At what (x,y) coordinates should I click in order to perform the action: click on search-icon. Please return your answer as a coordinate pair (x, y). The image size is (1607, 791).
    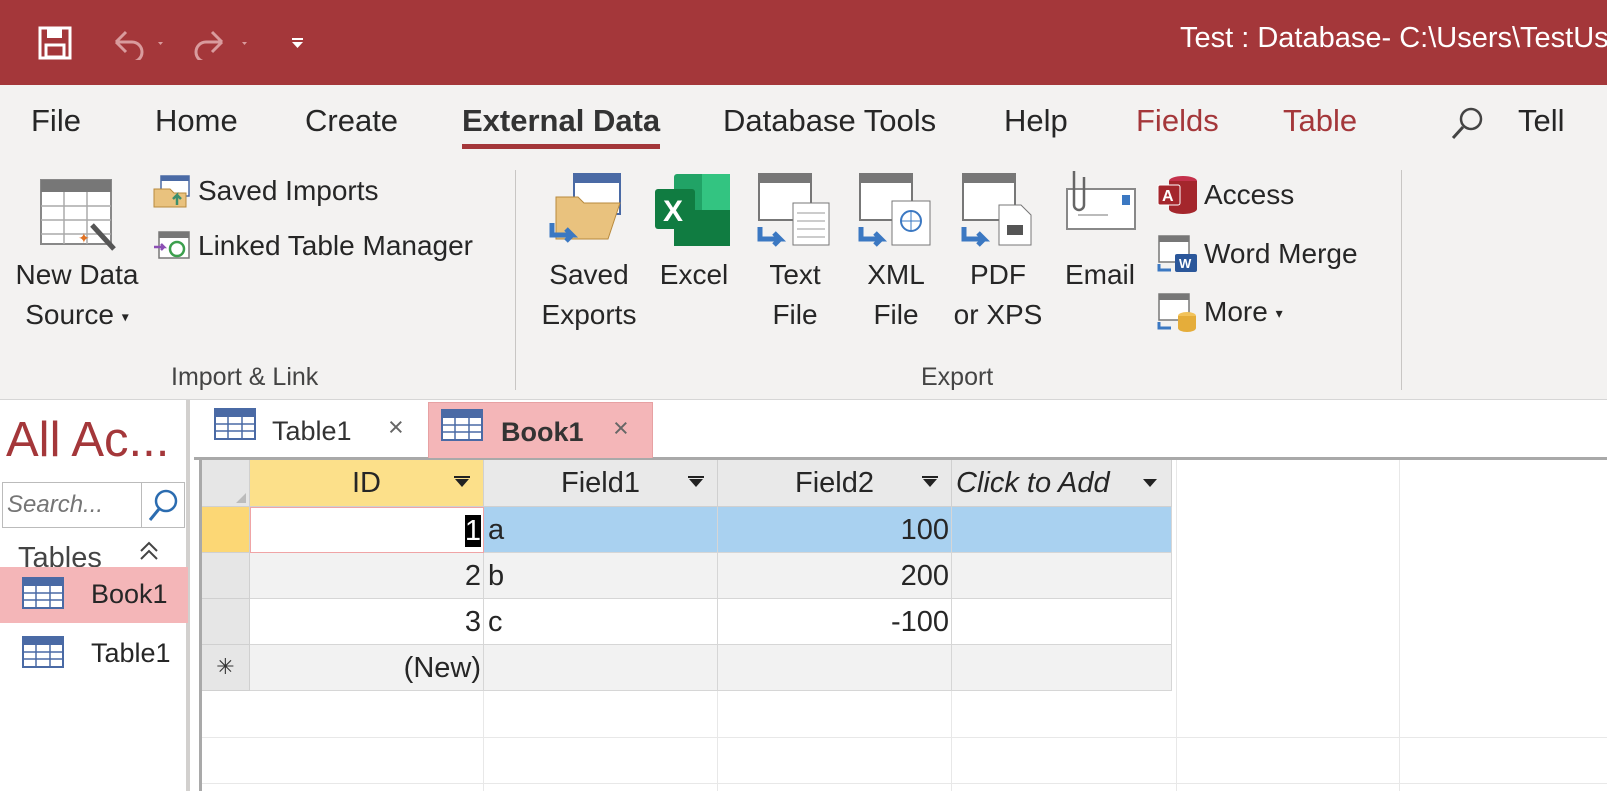
    Looking at the image, I should click on (1468, 125).